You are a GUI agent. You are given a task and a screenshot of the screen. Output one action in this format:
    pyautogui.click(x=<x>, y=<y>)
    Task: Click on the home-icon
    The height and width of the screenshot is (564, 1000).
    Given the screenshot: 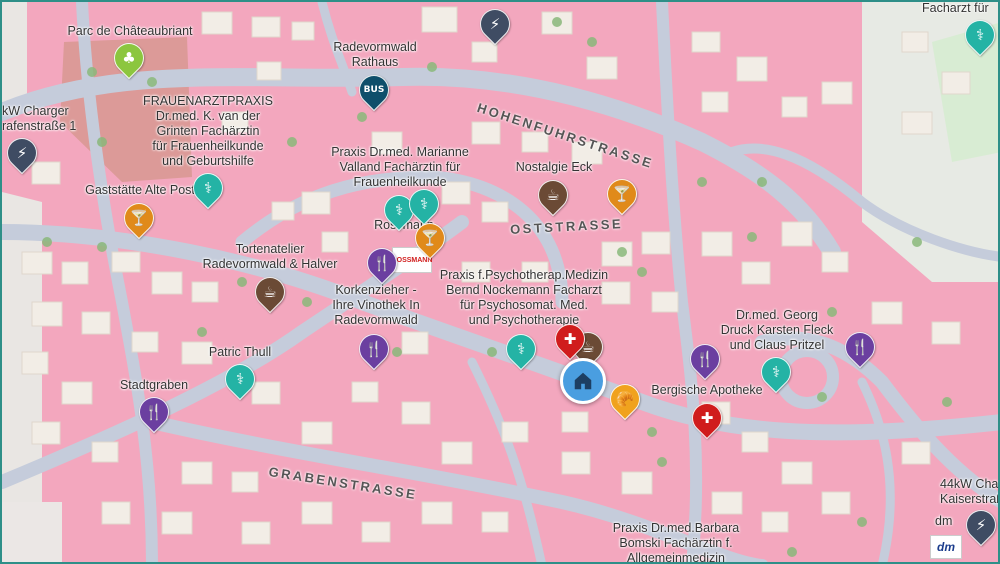 What is the action you would take?
    pyautogui.click(x=583, y=381)
    